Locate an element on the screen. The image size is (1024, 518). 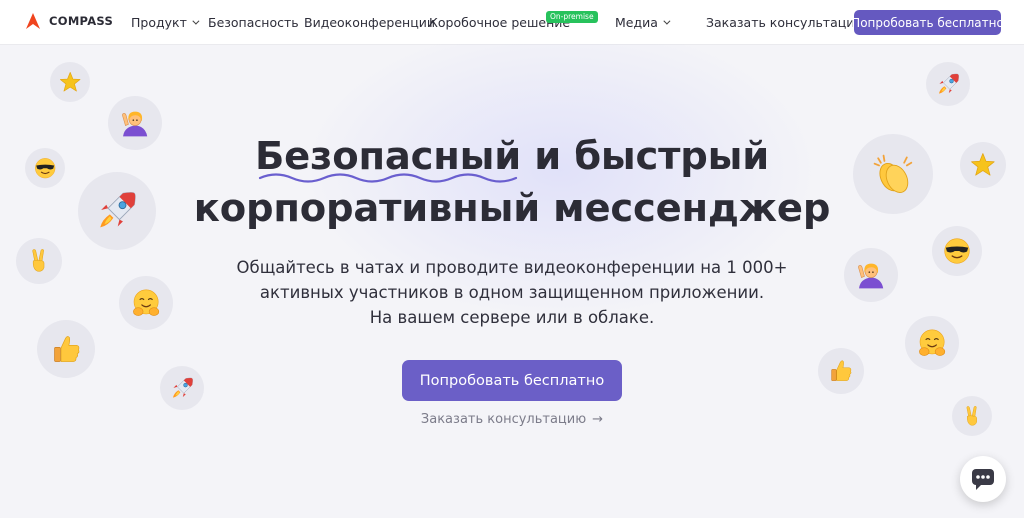
title-squiggle-underline is located at coordinates (388, 178).